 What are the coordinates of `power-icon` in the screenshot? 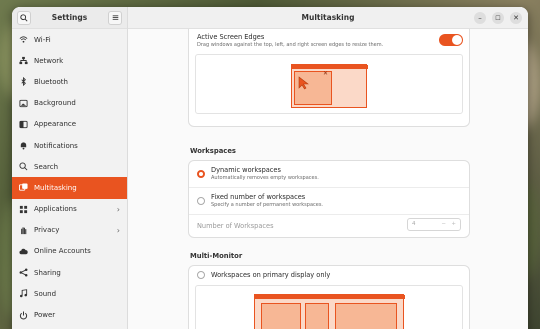 It's located at (23, 315).